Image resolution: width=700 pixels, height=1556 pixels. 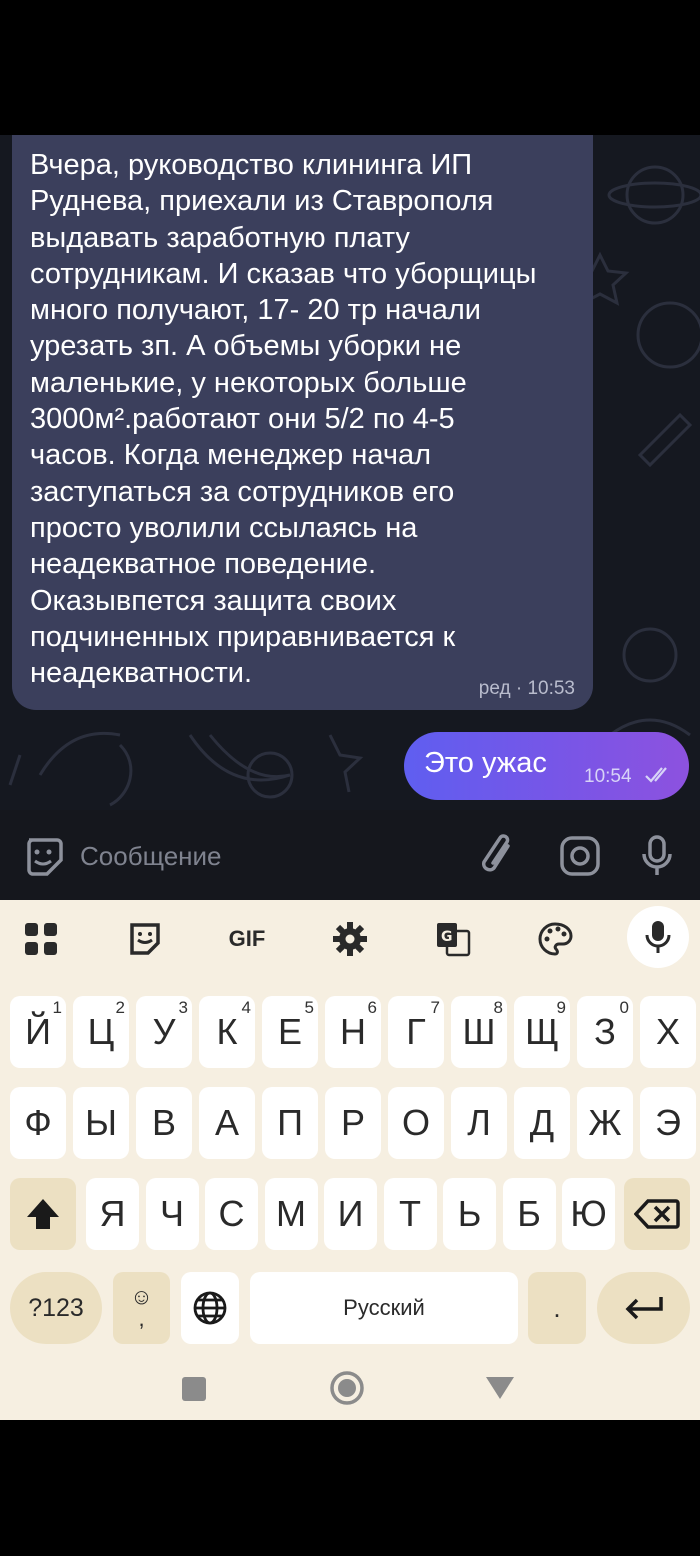 I want to click on key-label: Й, so click(x=38, y=1031).